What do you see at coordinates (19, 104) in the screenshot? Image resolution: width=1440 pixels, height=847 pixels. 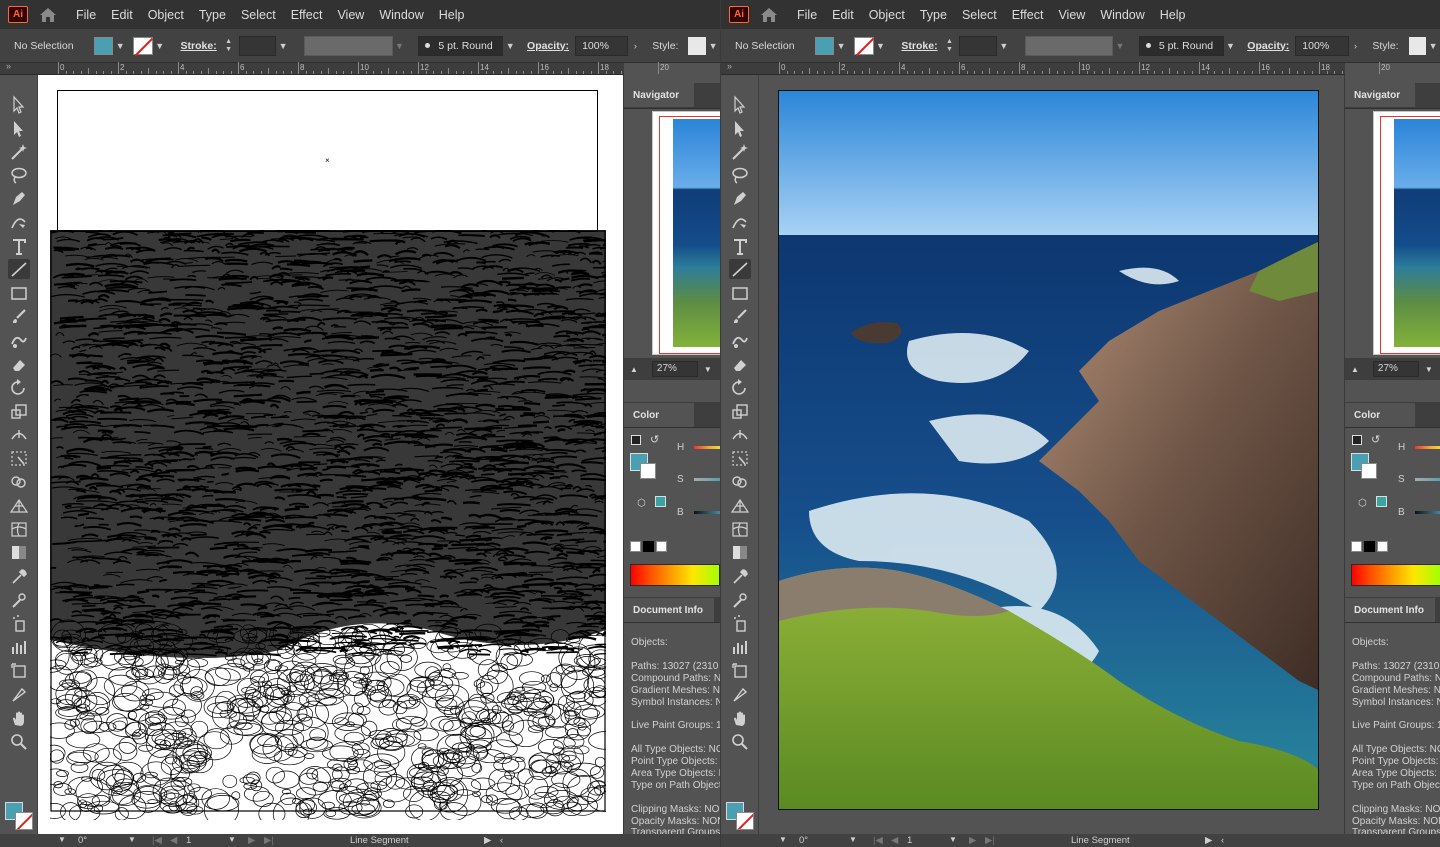 I see `selection-tool-icon` at bounding box center [19, 104].